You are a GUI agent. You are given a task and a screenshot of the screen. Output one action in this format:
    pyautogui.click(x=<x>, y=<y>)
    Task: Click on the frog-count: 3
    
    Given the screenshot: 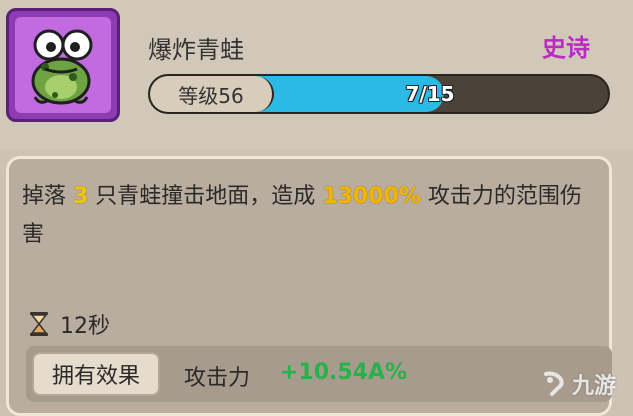 What is the action you would take?
    pyautogui.click(x=81, y=196)
    